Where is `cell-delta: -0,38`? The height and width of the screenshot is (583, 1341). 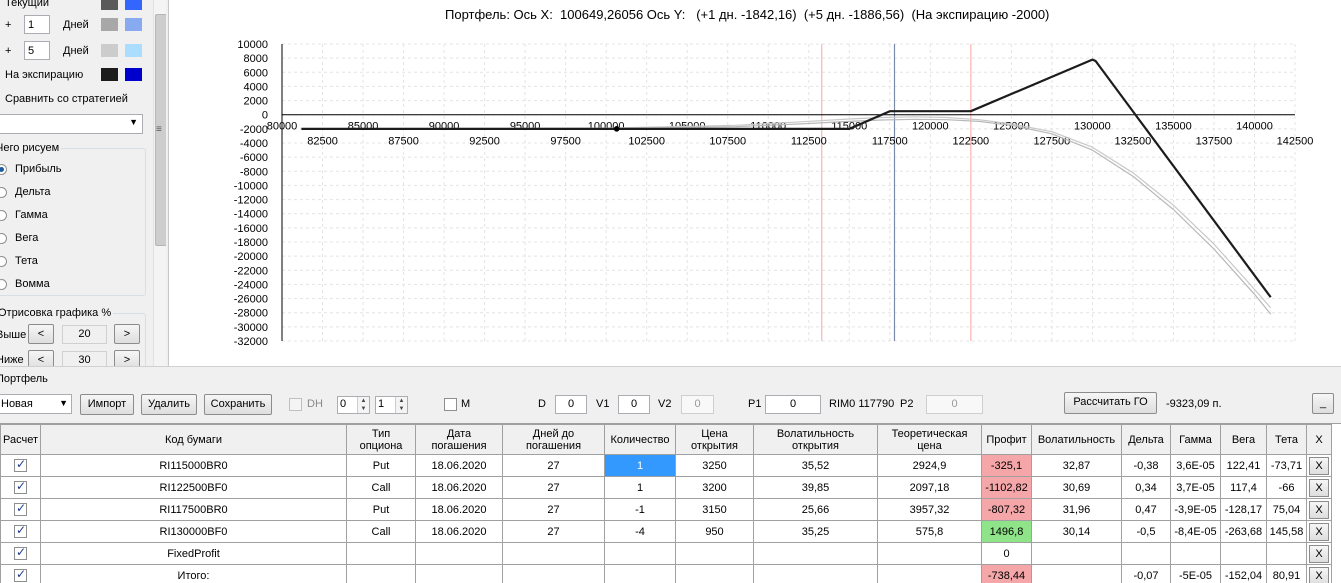 cell-delta: -0,38 is located at coordinates (1146, 466).